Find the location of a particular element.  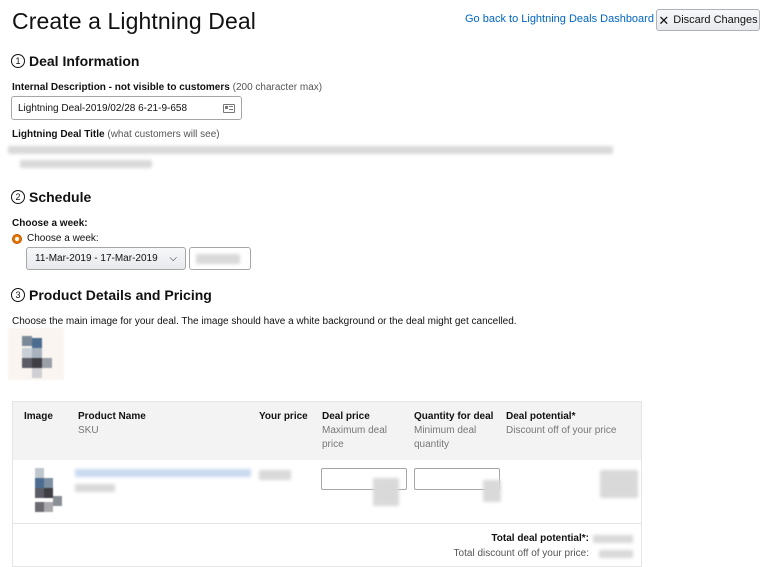

week-select-value: 11-Mar-2019 - 17-Mar-2019 is located at coordinates (96, 258).